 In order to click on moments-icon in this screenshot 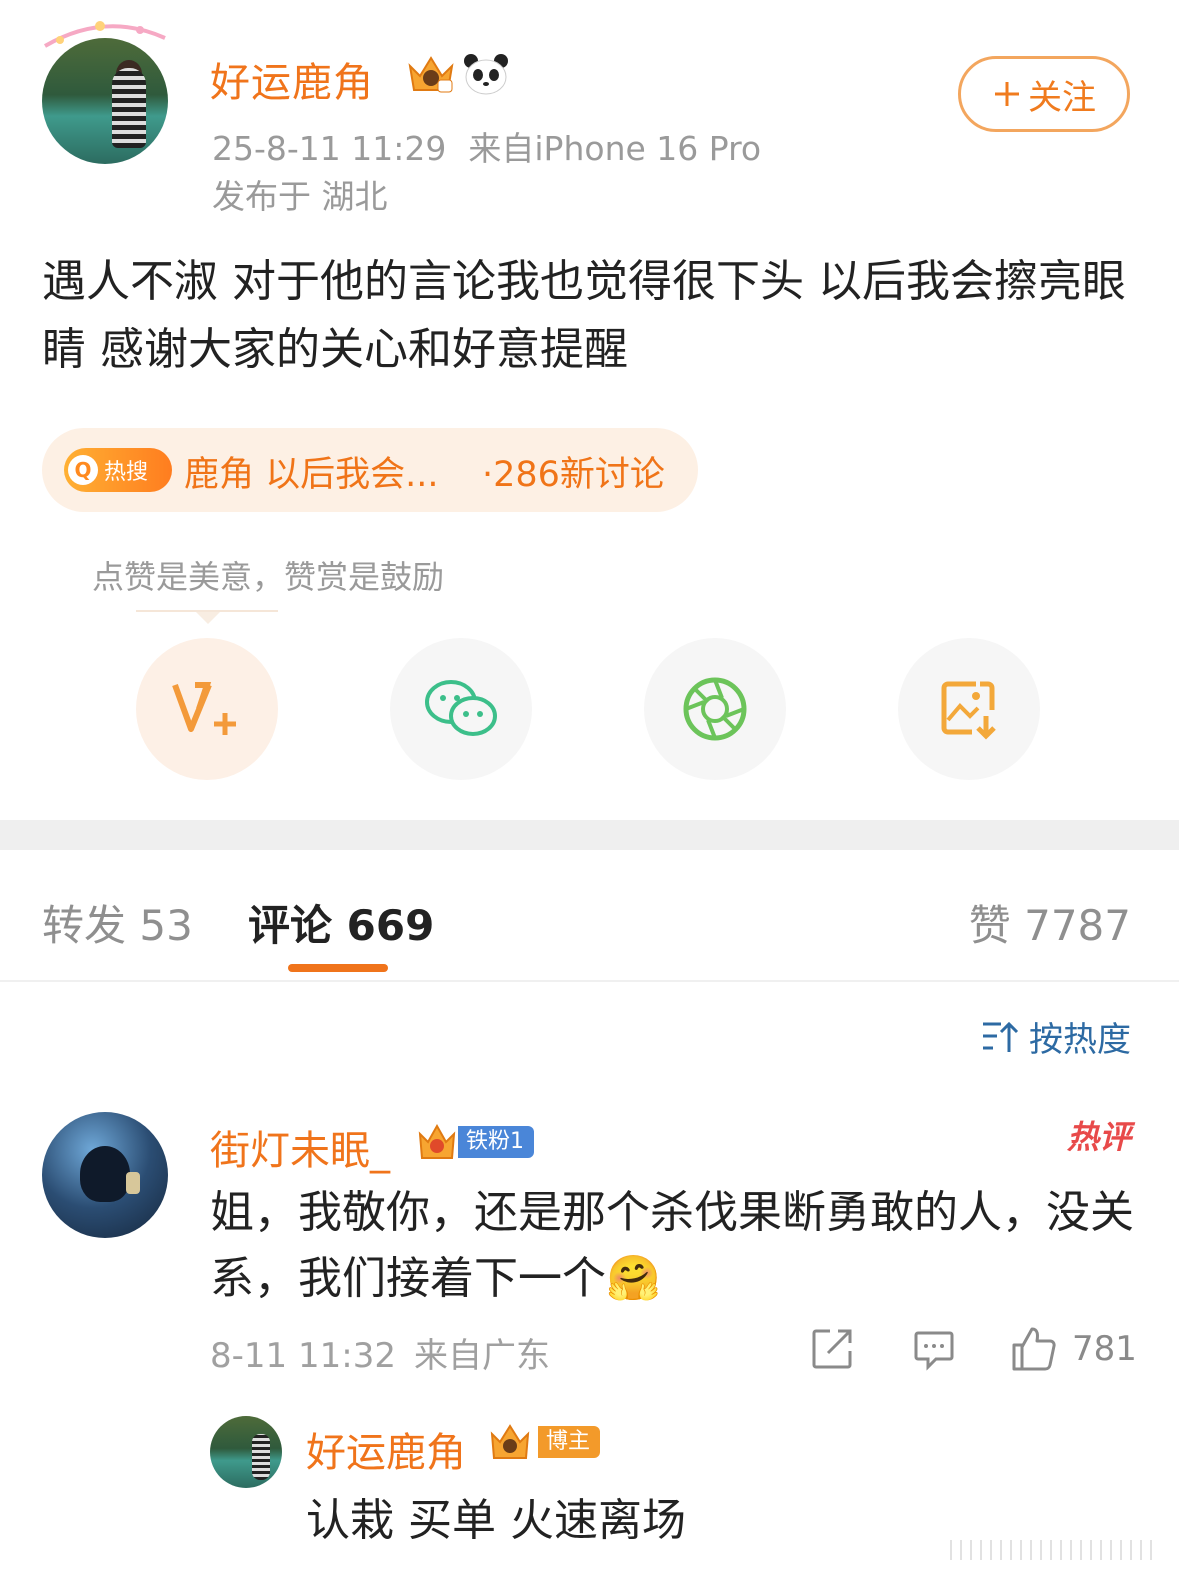, I will do `click(715, 709)`.